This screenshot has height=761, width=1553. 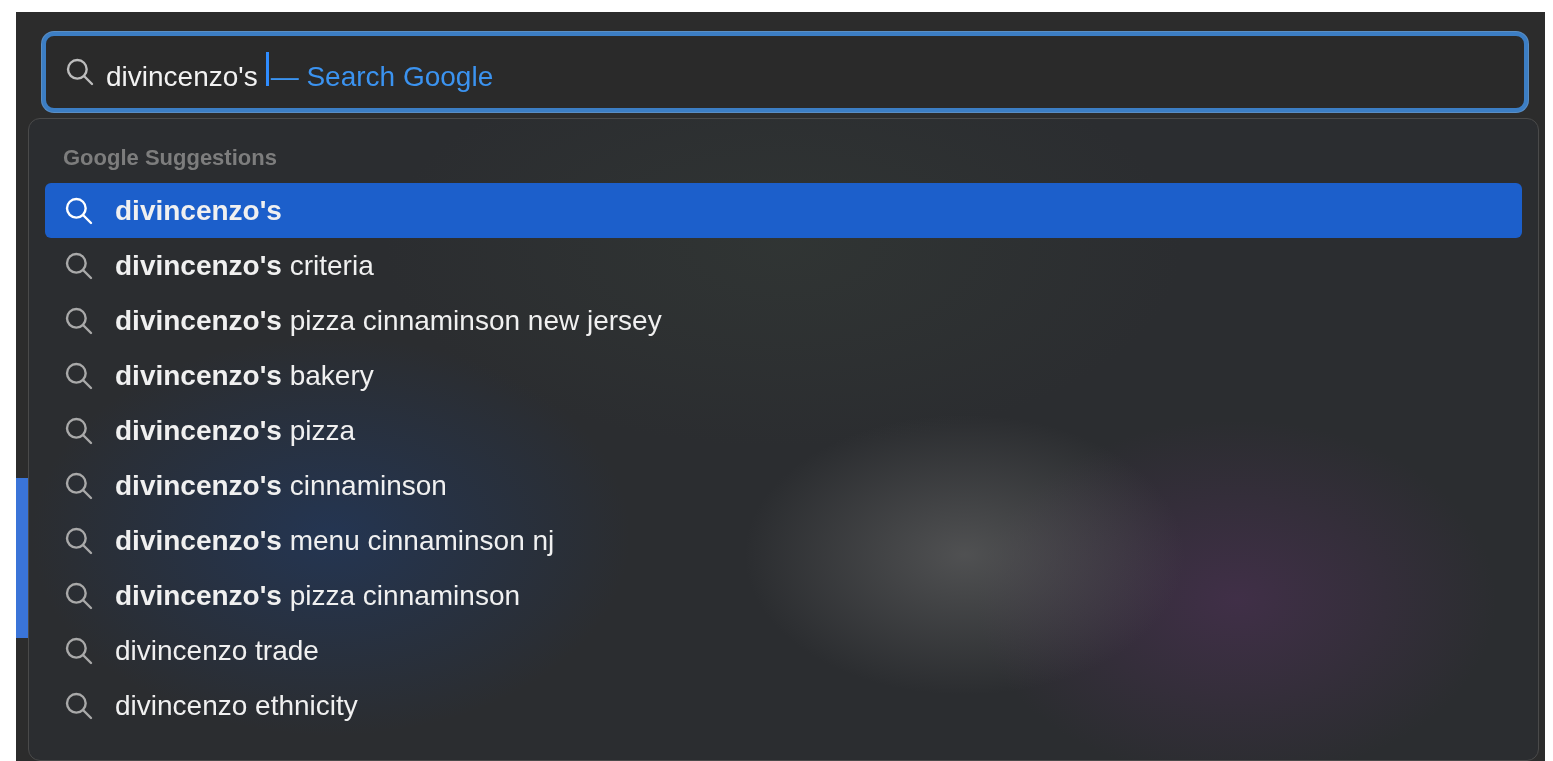 What do you see at coordinates (785, 72) in the screenshot?
I see `search-field: divincenzo's — Search Google` at bounding box center [785, 72].